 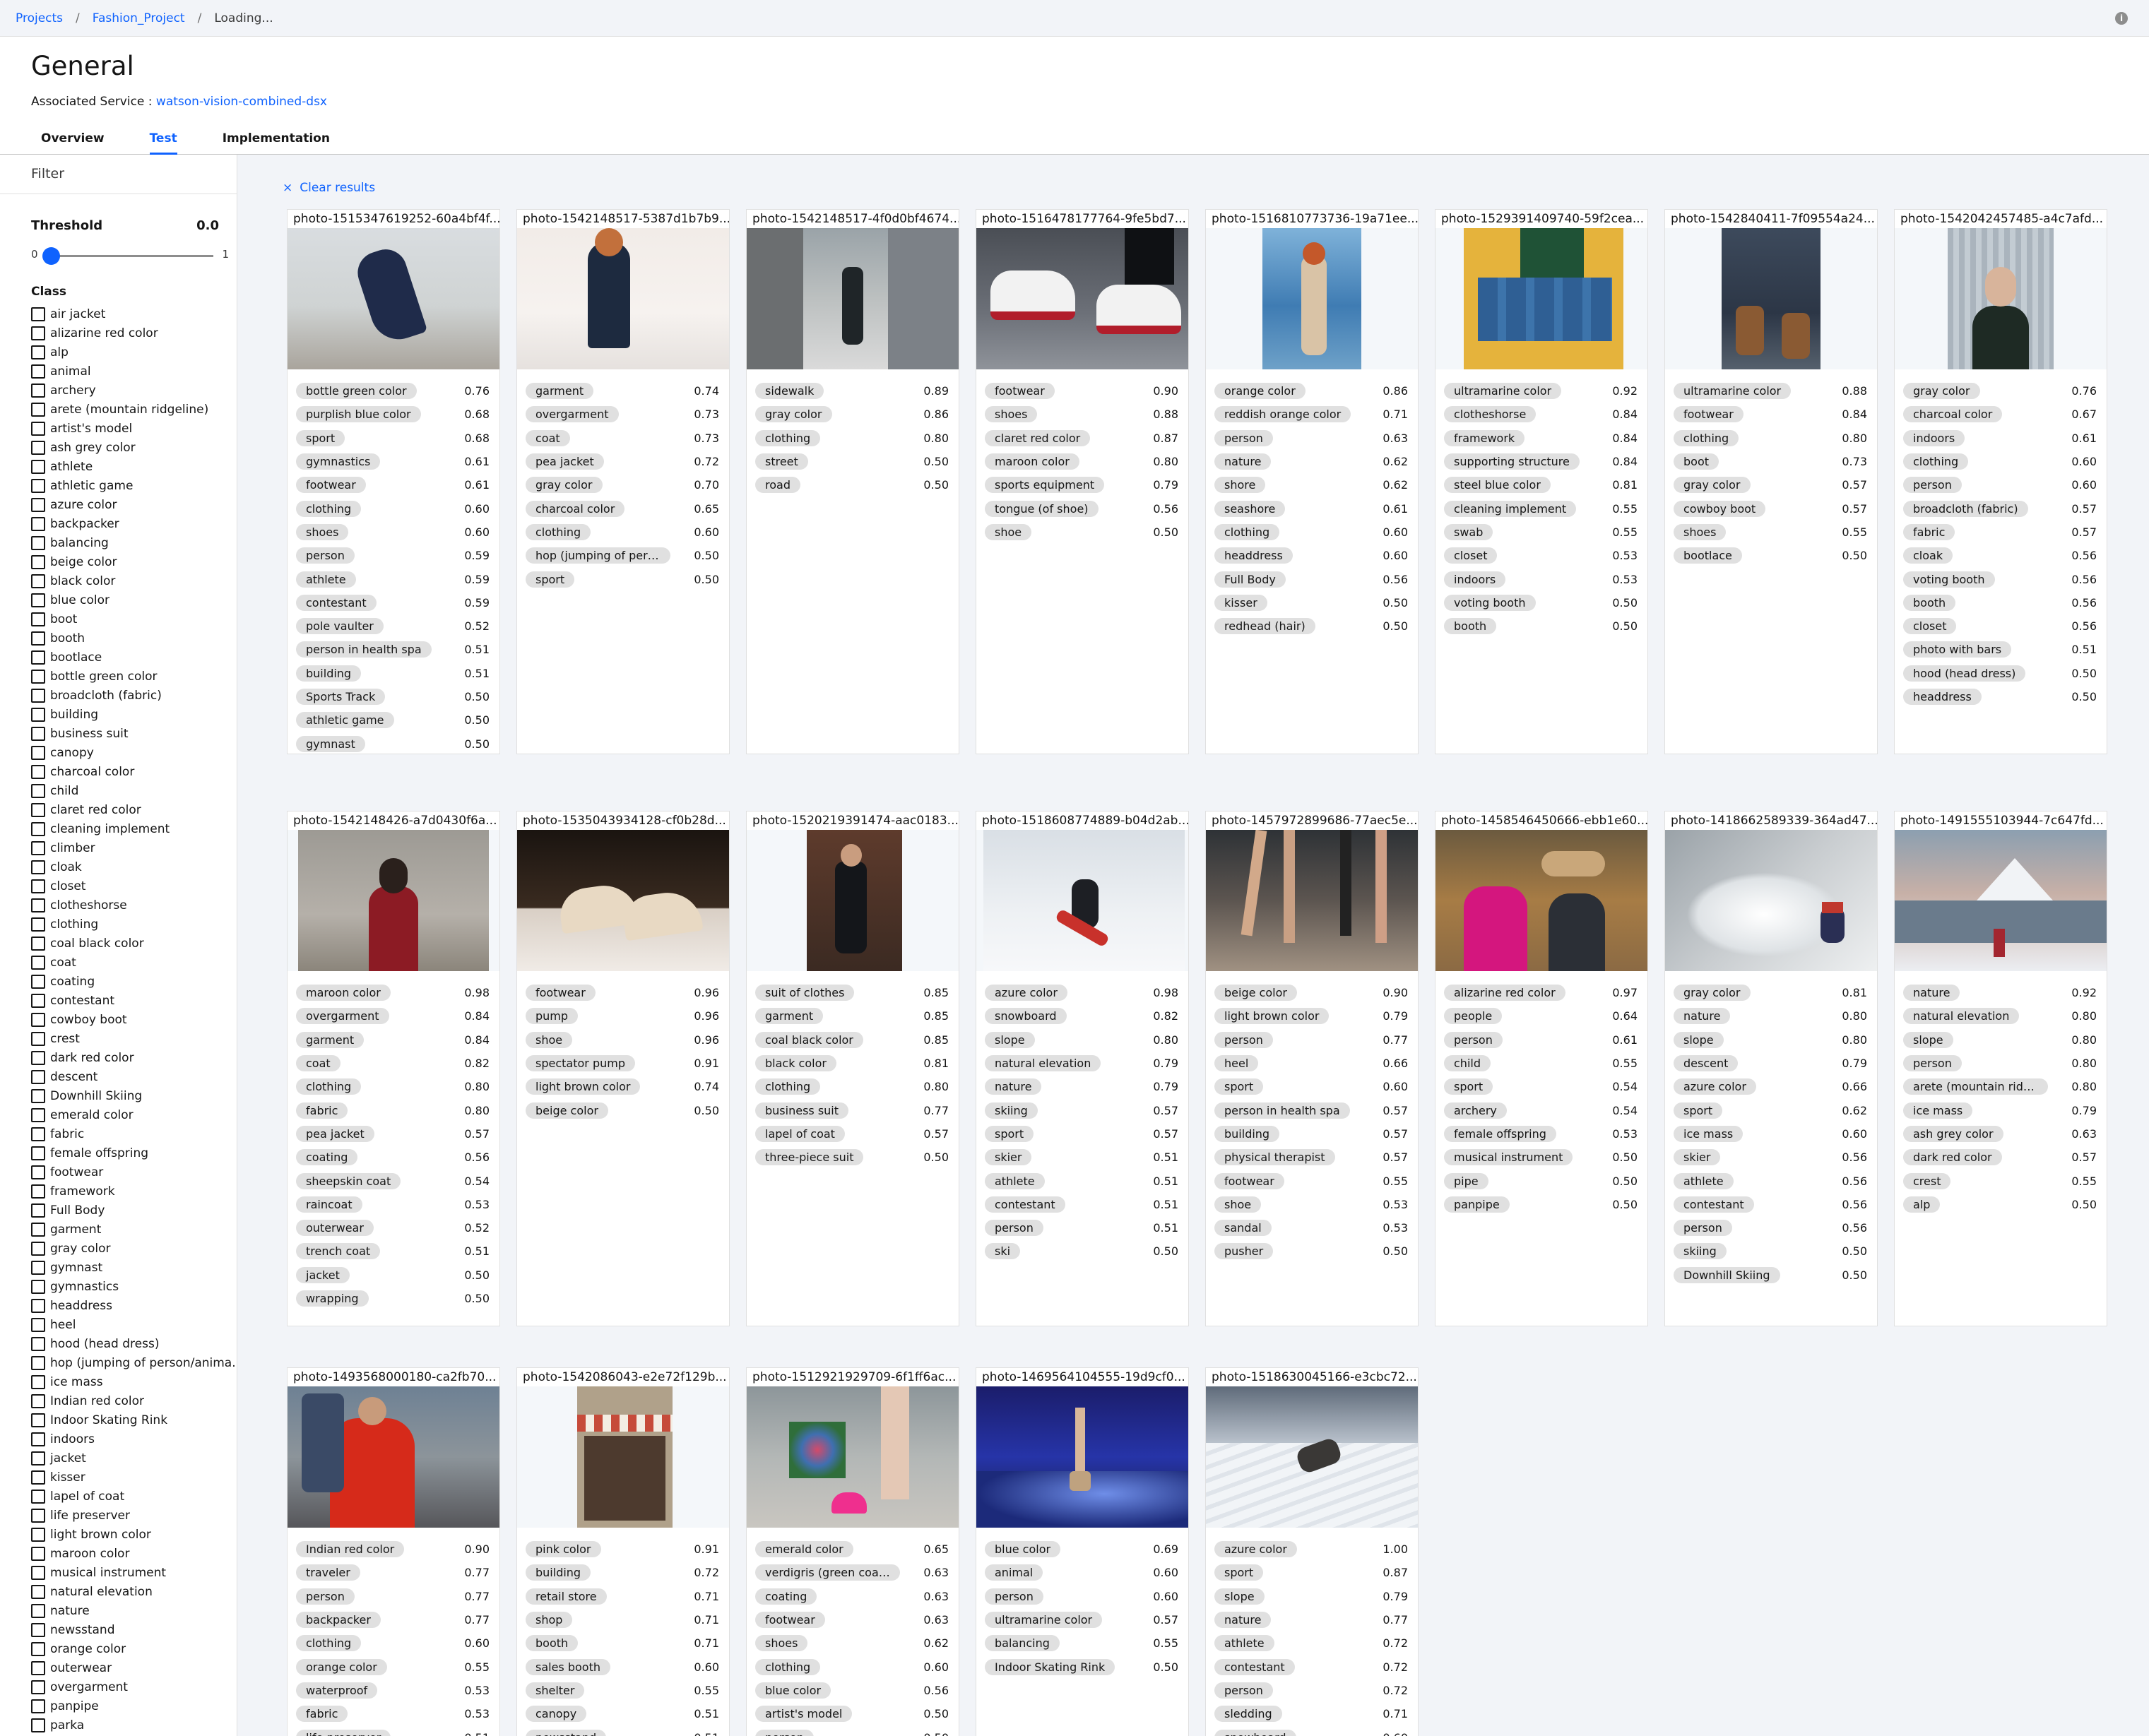 What do you see at coordinates (134, 1172) in the screenshot?
I see `class-filter-item: footwear` at bounding box center [134, 1172].